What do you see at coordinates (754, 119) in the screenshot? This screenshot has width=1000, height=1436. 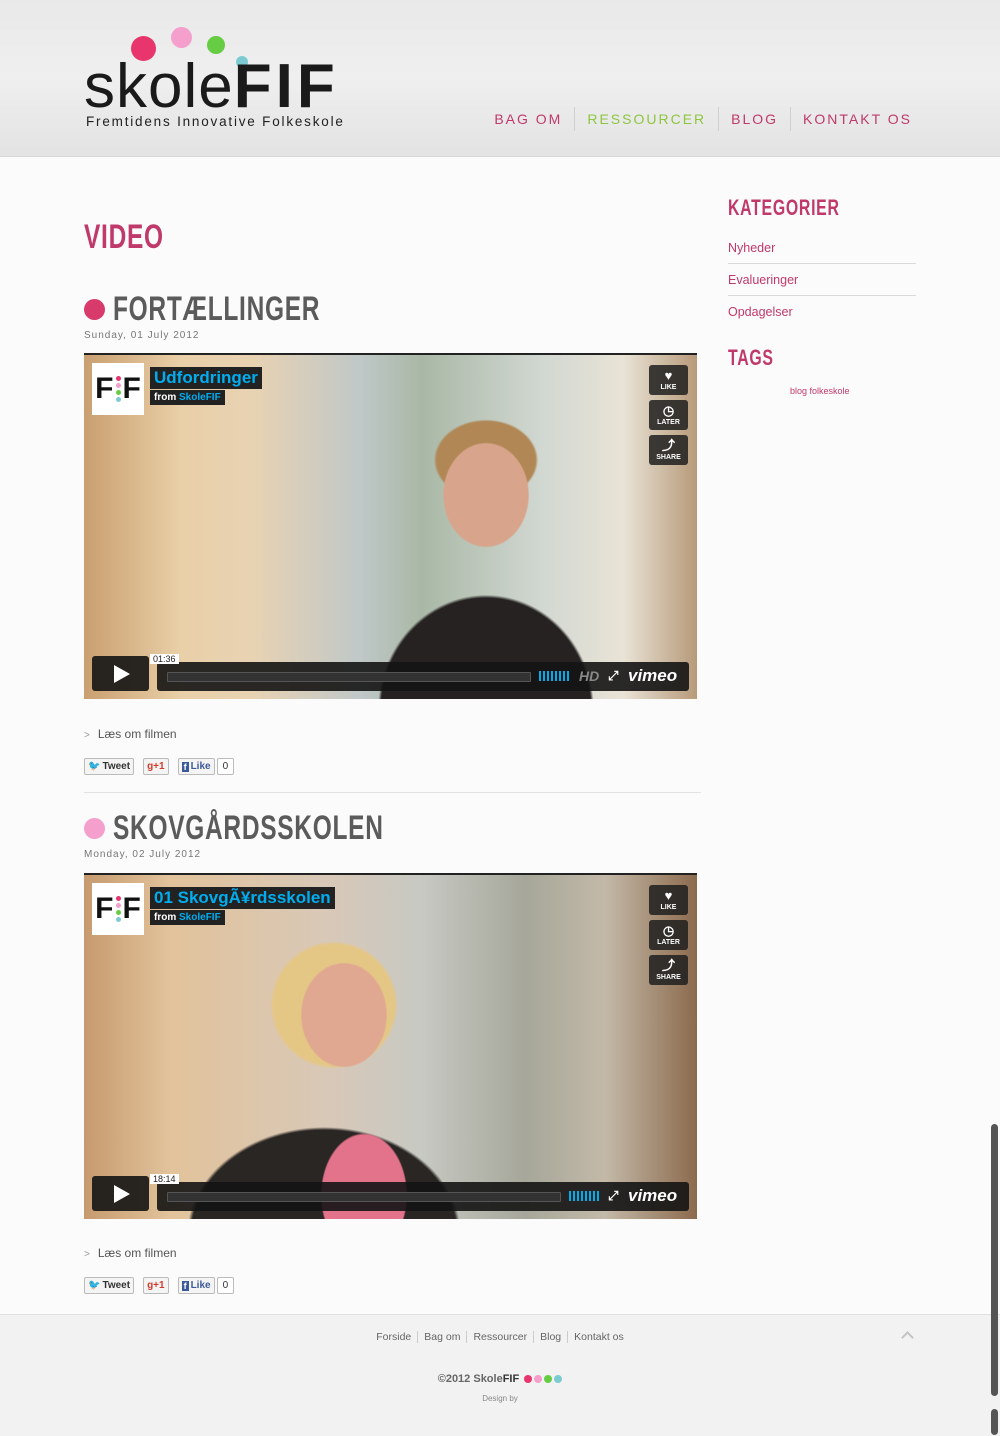 I see `nav-blog: BLOG` at bounding box center [754, 119].